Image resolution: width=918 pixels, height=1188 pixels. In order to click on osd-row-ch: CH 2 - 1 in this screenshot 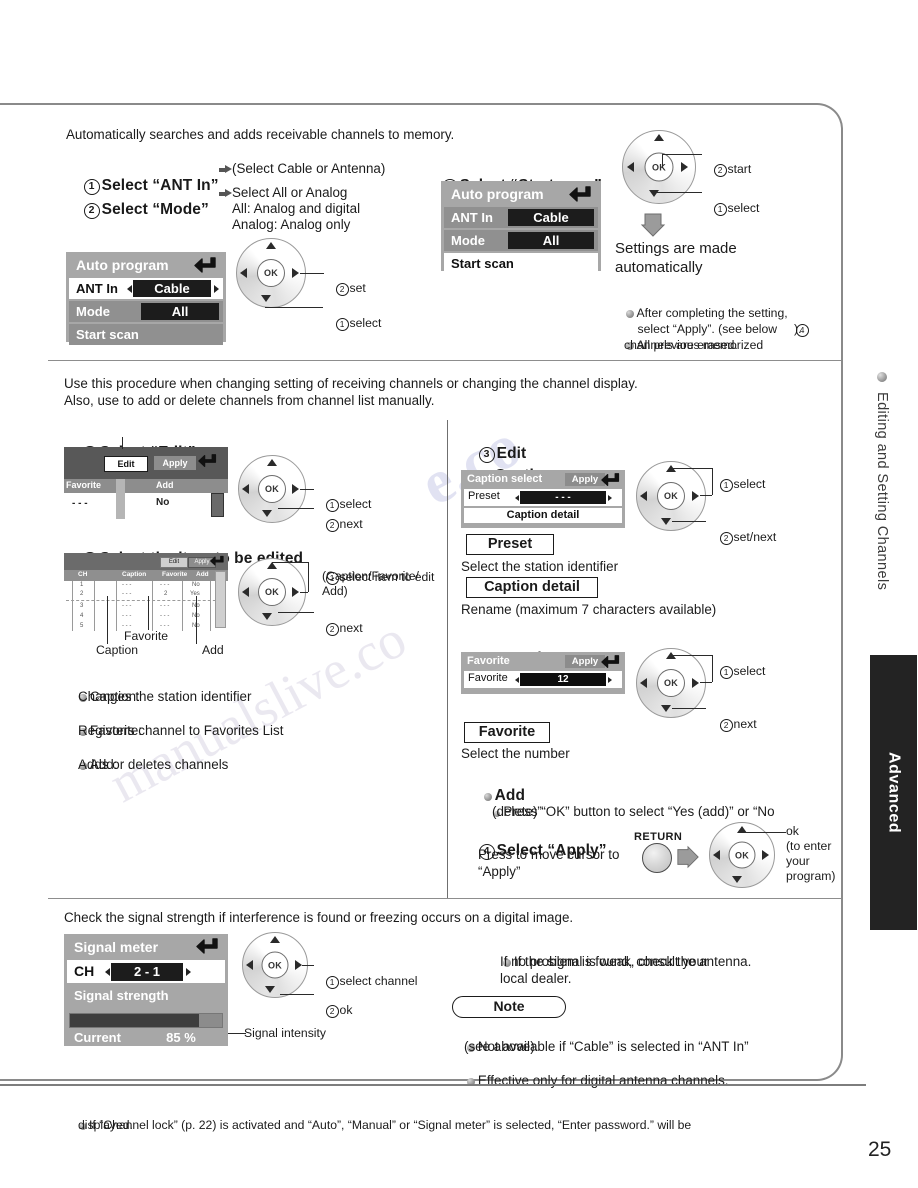, I will do `click(146, 971)`.